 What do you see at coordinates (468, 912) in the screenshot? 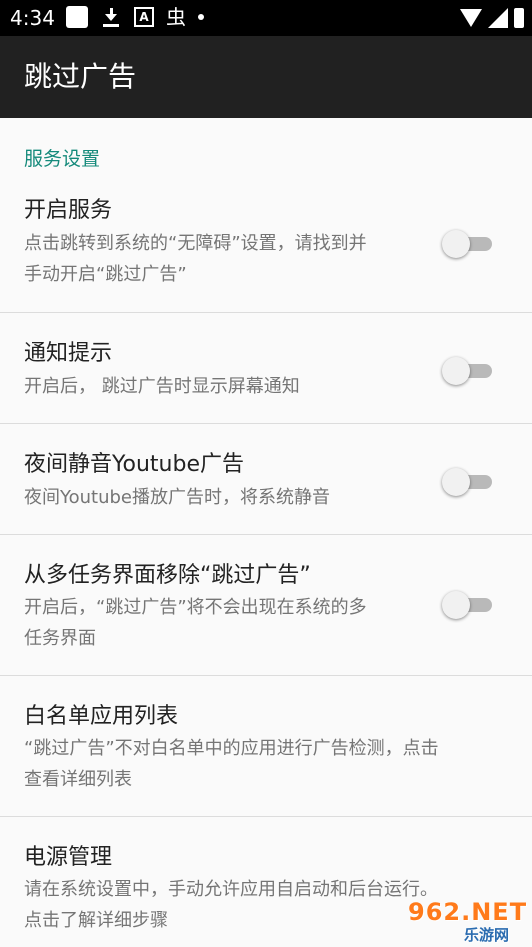
I see `watermark-text: 962.NET` at bounding box center [468, 912].